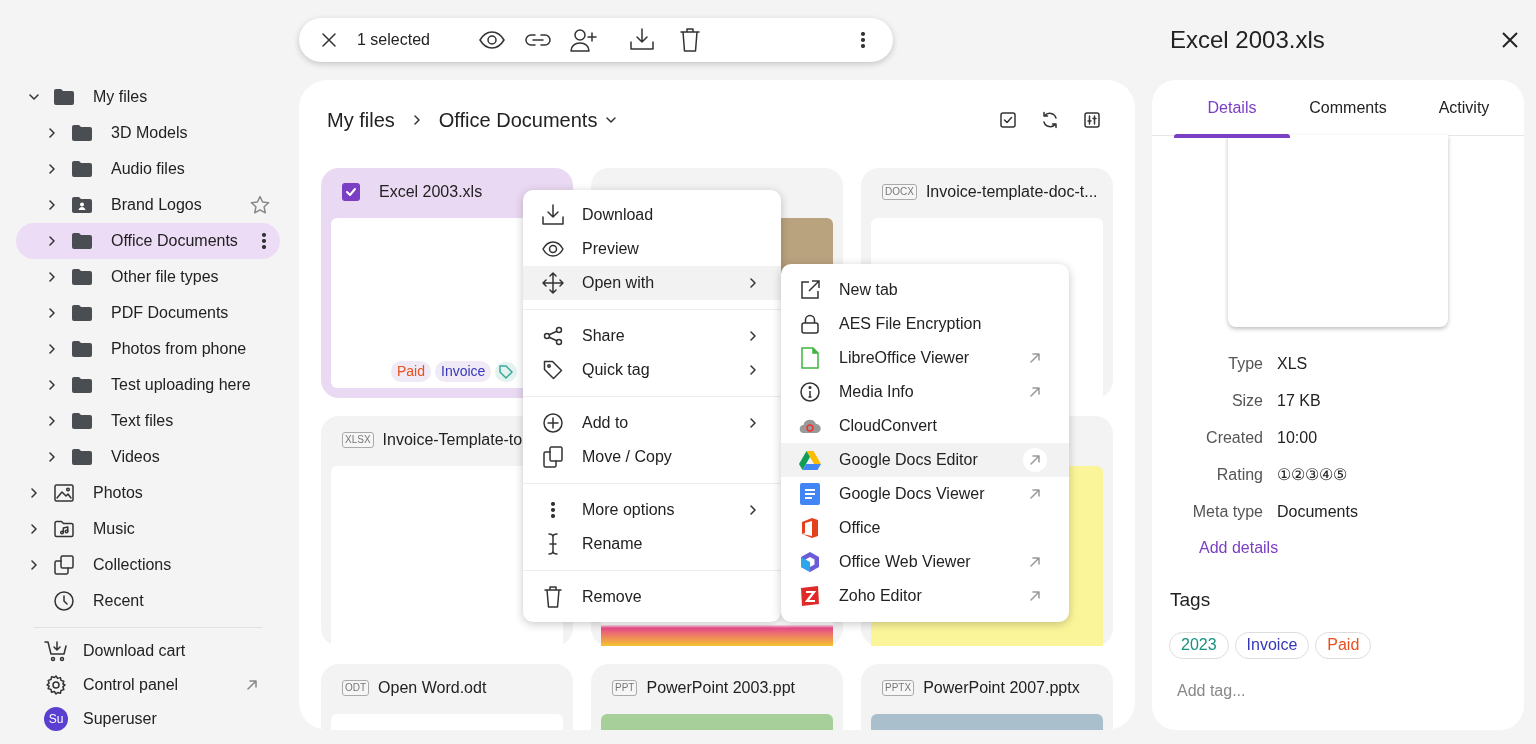  I want to click on field-value: 10:00, so click(1297, 437).